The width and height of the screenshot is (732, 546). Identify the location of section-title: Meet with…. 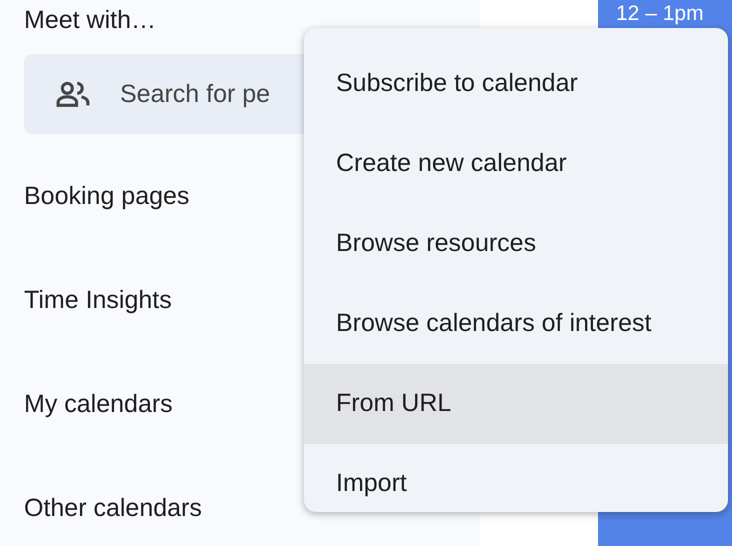
(90, 20).